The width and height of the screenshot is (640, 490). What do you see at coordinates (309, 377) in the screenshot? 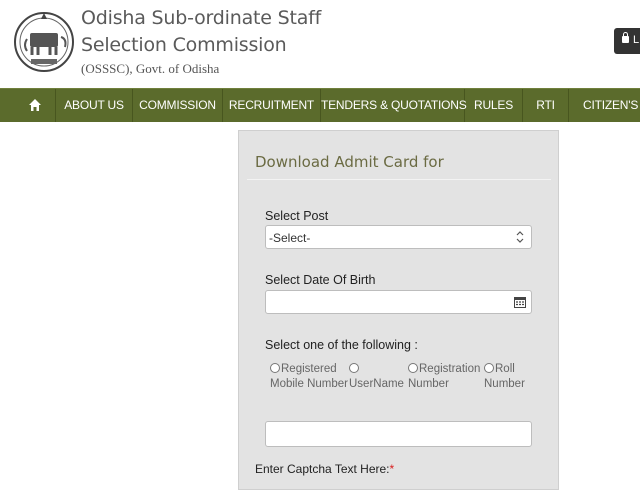
I see `radio-registered-mobile: Registered Mobile Number` at bounding box center [309, 377].